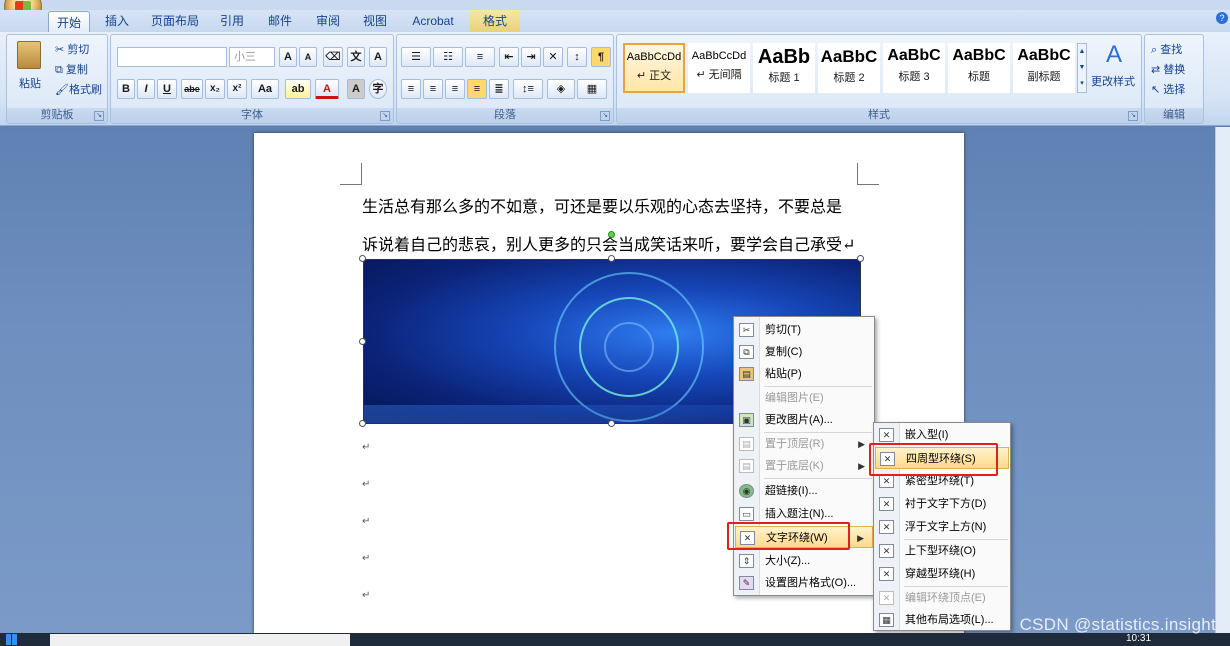 Image resolution: width=1230 pixels, height=646 pixels. Describe the element at coordinates (561, 89) in the screenshot. I see `shading-icon: ◈` at that location.